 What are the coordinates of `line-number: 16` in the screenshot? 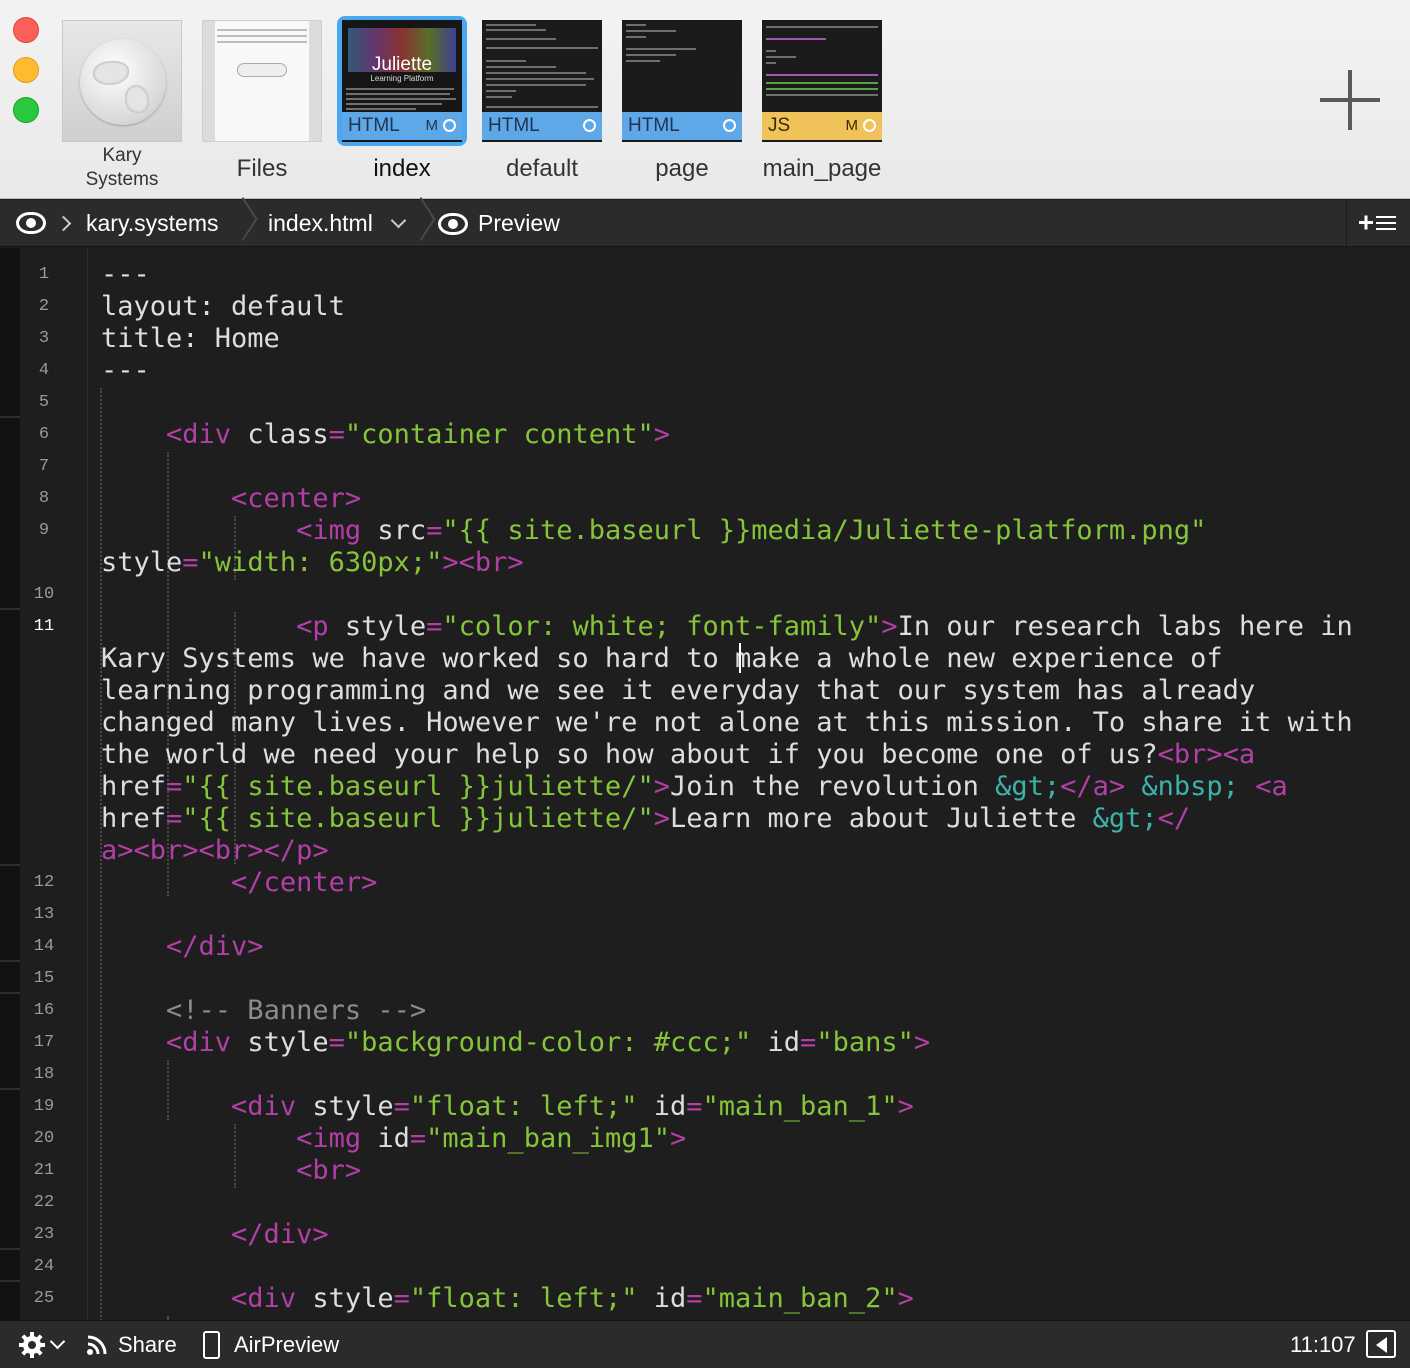 It's located at (44, 1010).